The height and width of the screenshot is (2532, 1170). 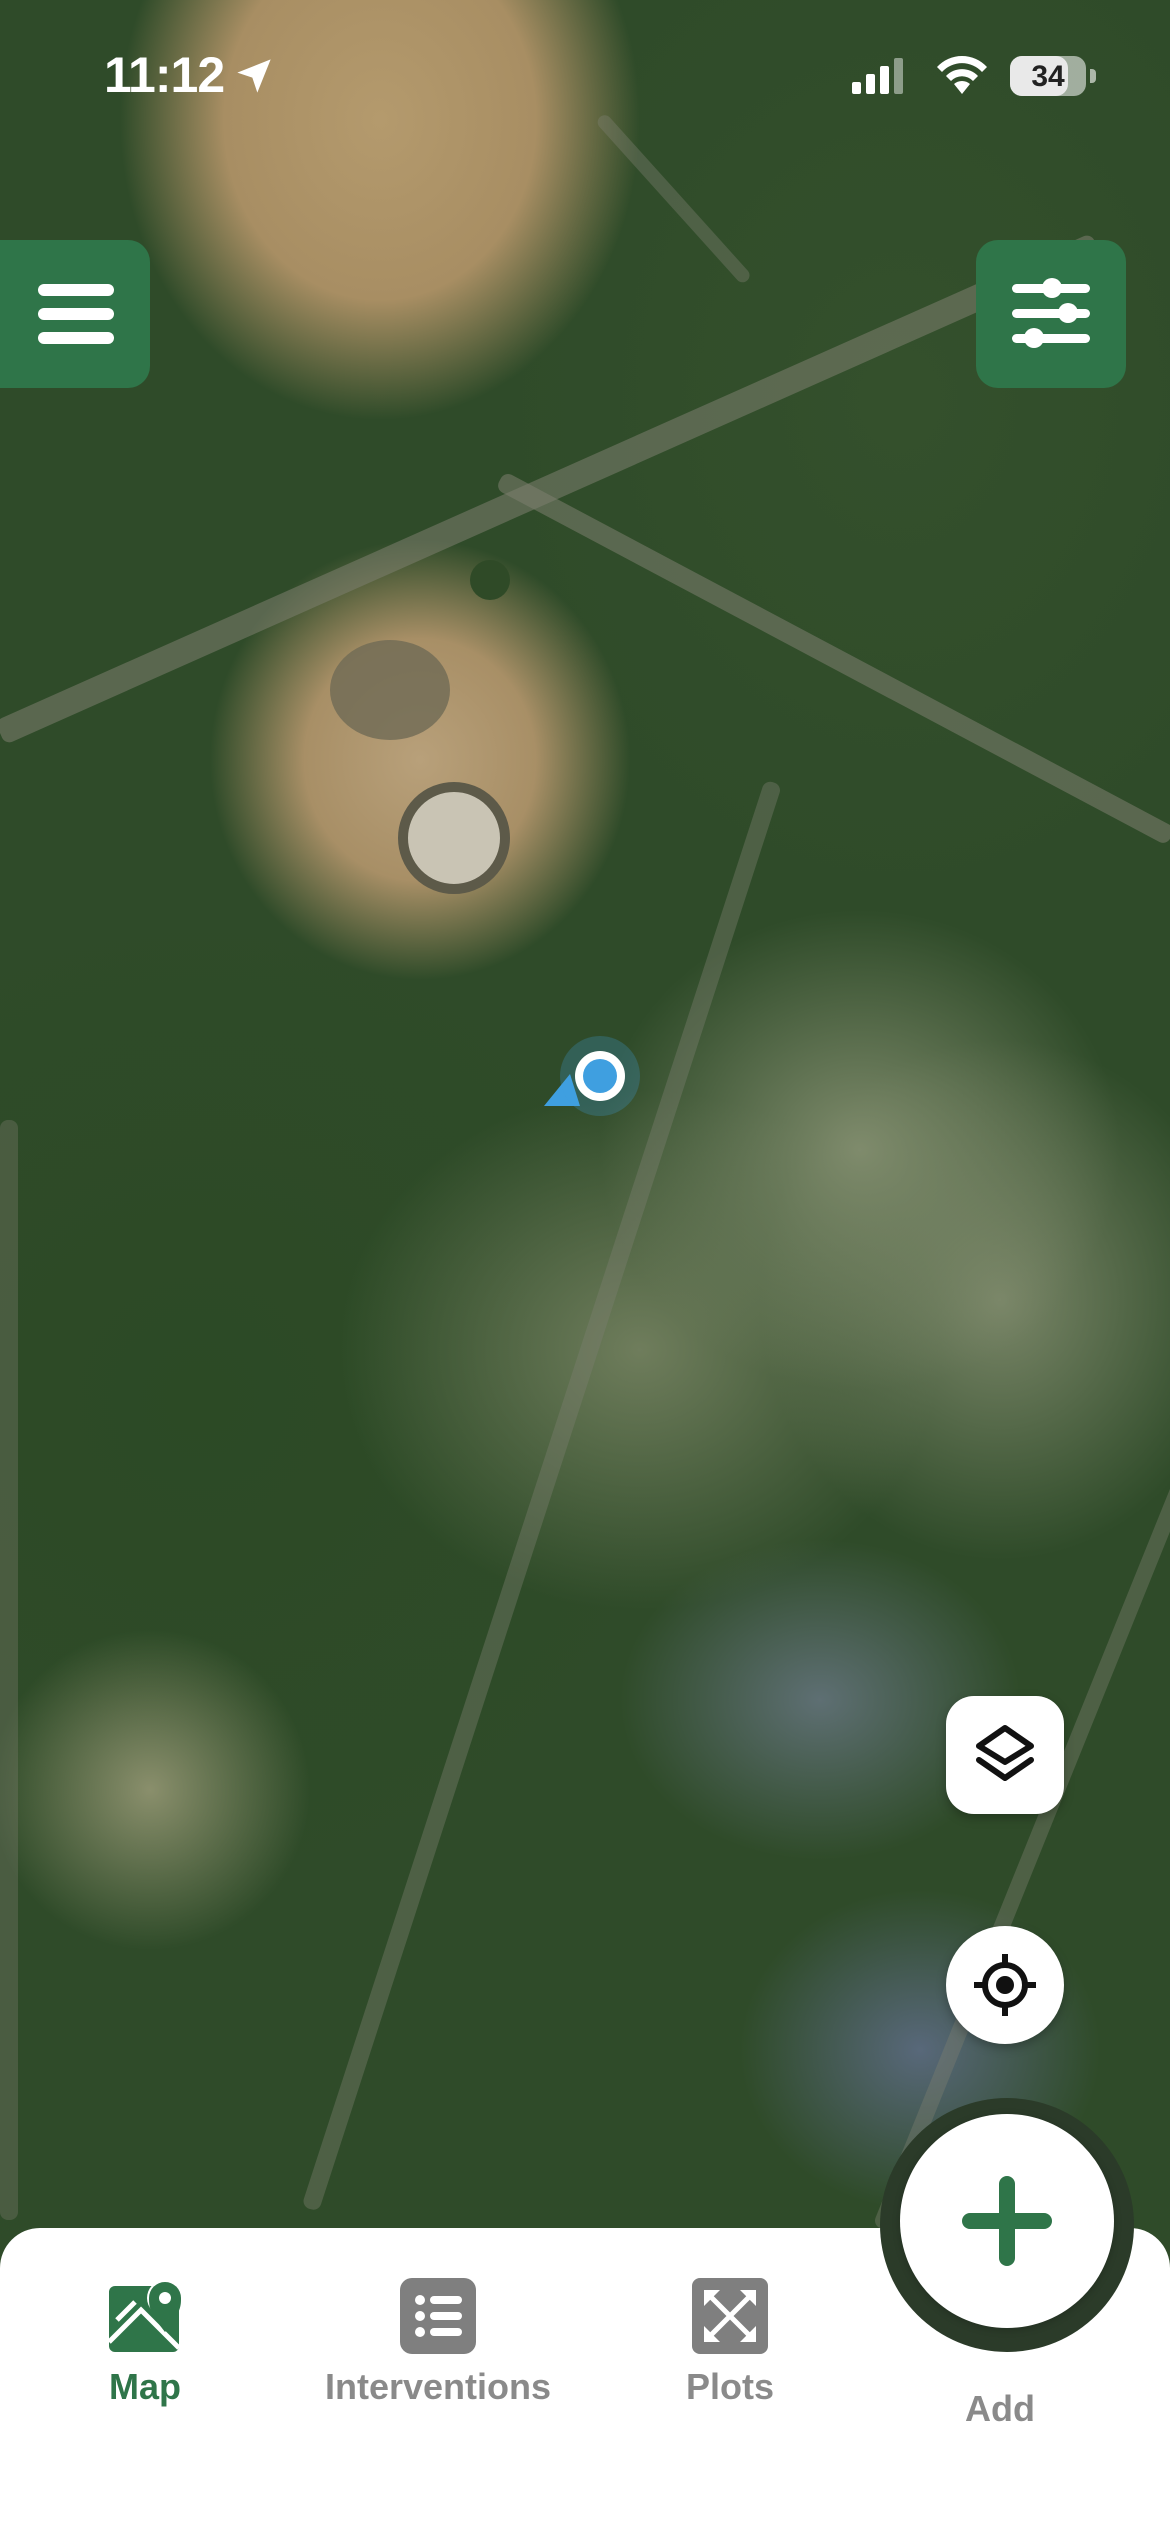 What do you see at coordinates (164, 75) in the screenshot?
I see `status-time: 11:12` at bounding box center [164, 75].